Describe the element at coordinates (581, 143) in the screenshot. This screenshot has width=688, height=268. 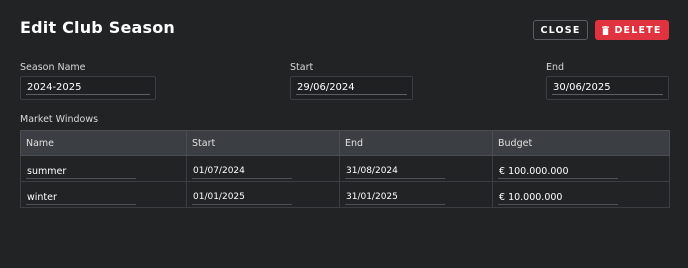
I see `column-header-budget: Budget` at that location.